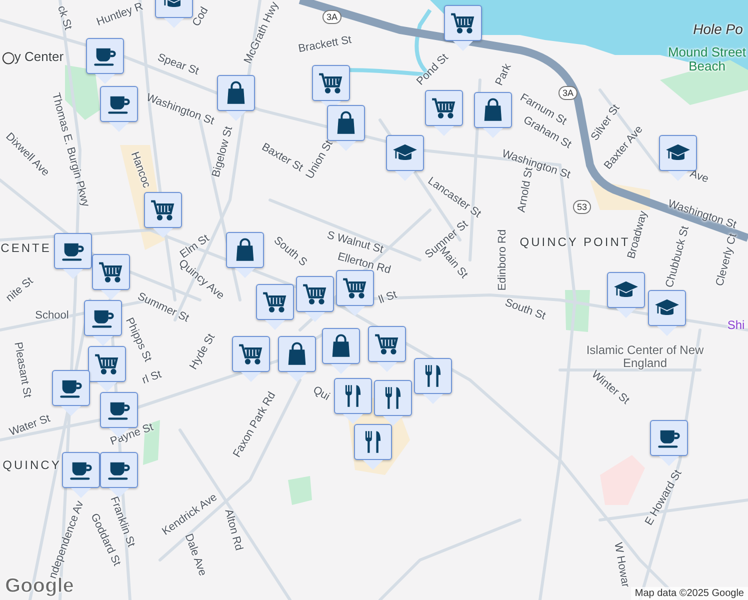 The image size is (748, 600). Describe the element at coordinates (727, 260) in the screenshot. I see `street-label: Cleverly Ct` at that location.